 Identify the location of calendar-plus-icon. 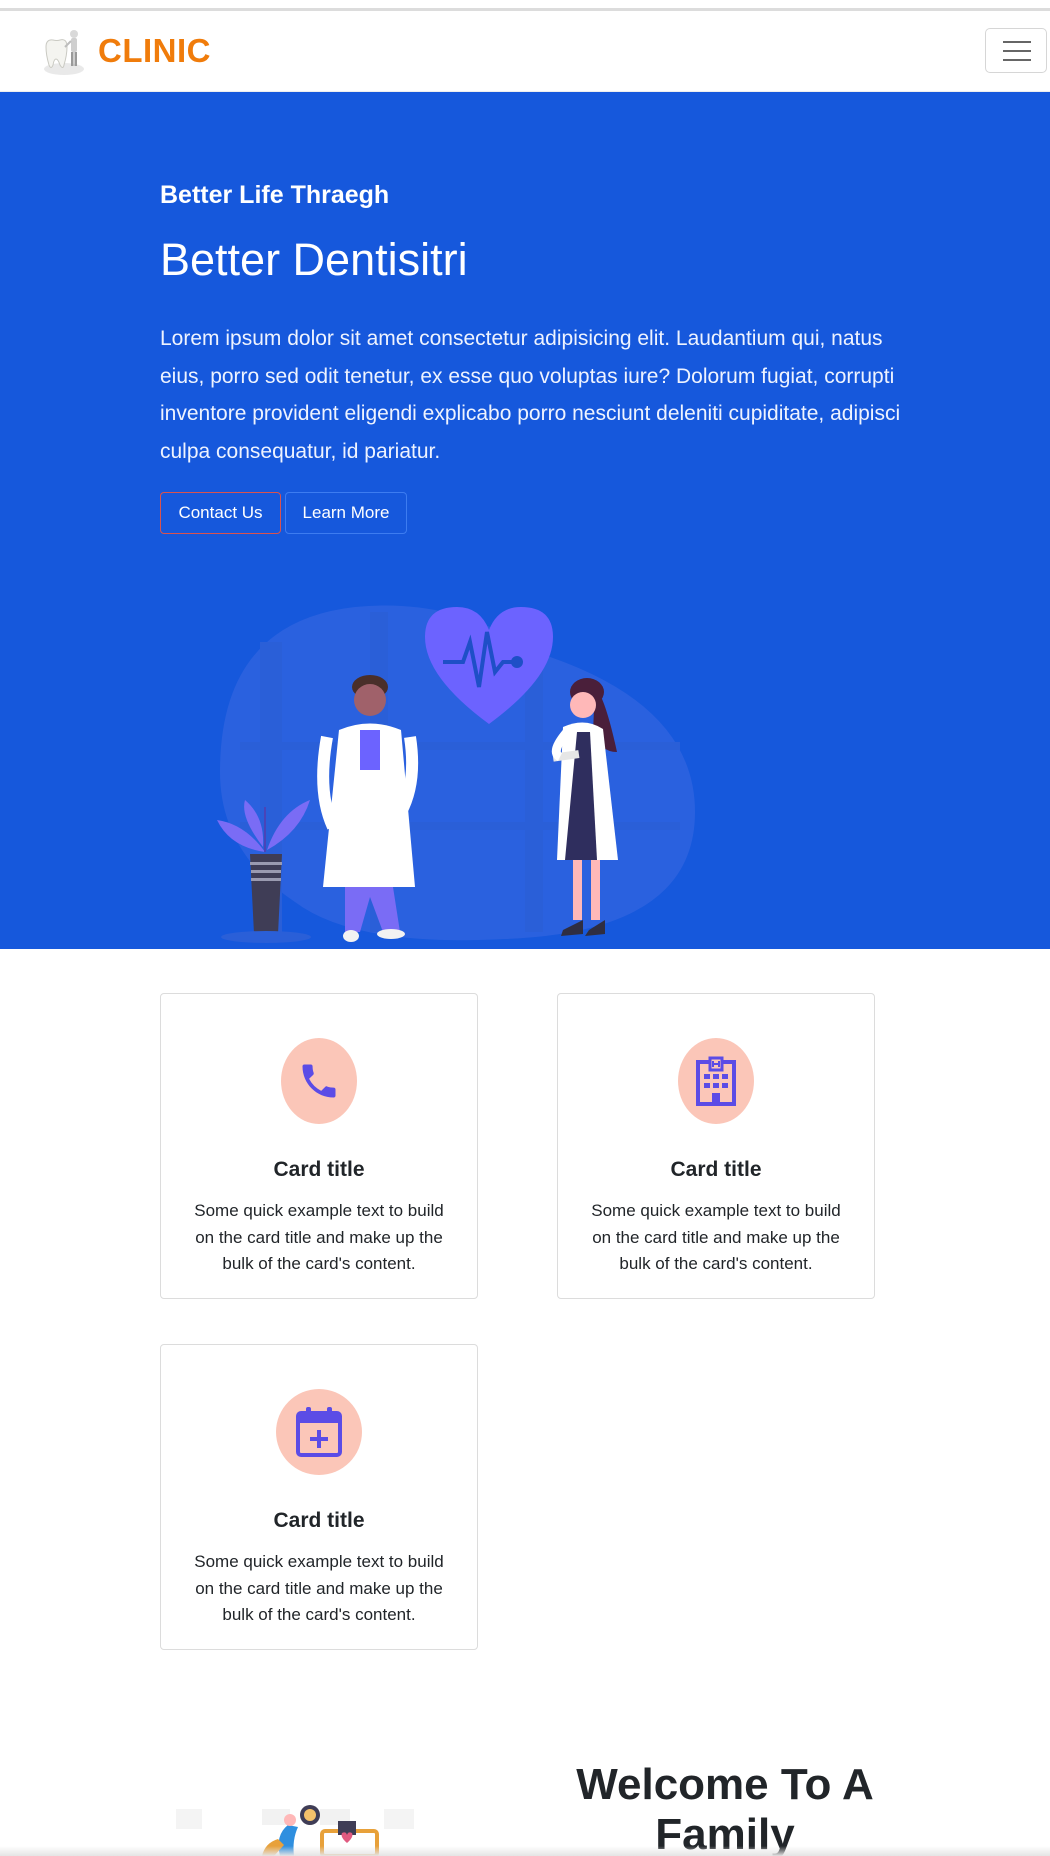
(319, 1432).